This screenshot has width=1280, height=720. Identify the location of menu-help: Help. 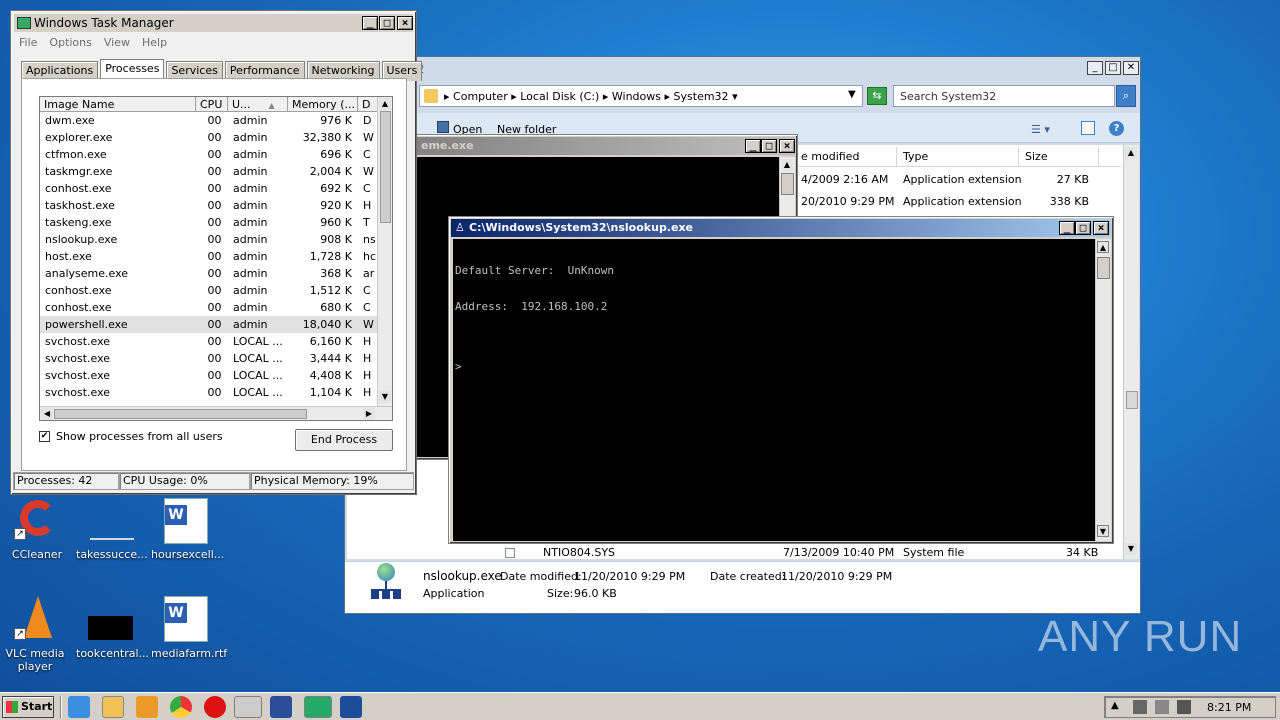
(154, 42).